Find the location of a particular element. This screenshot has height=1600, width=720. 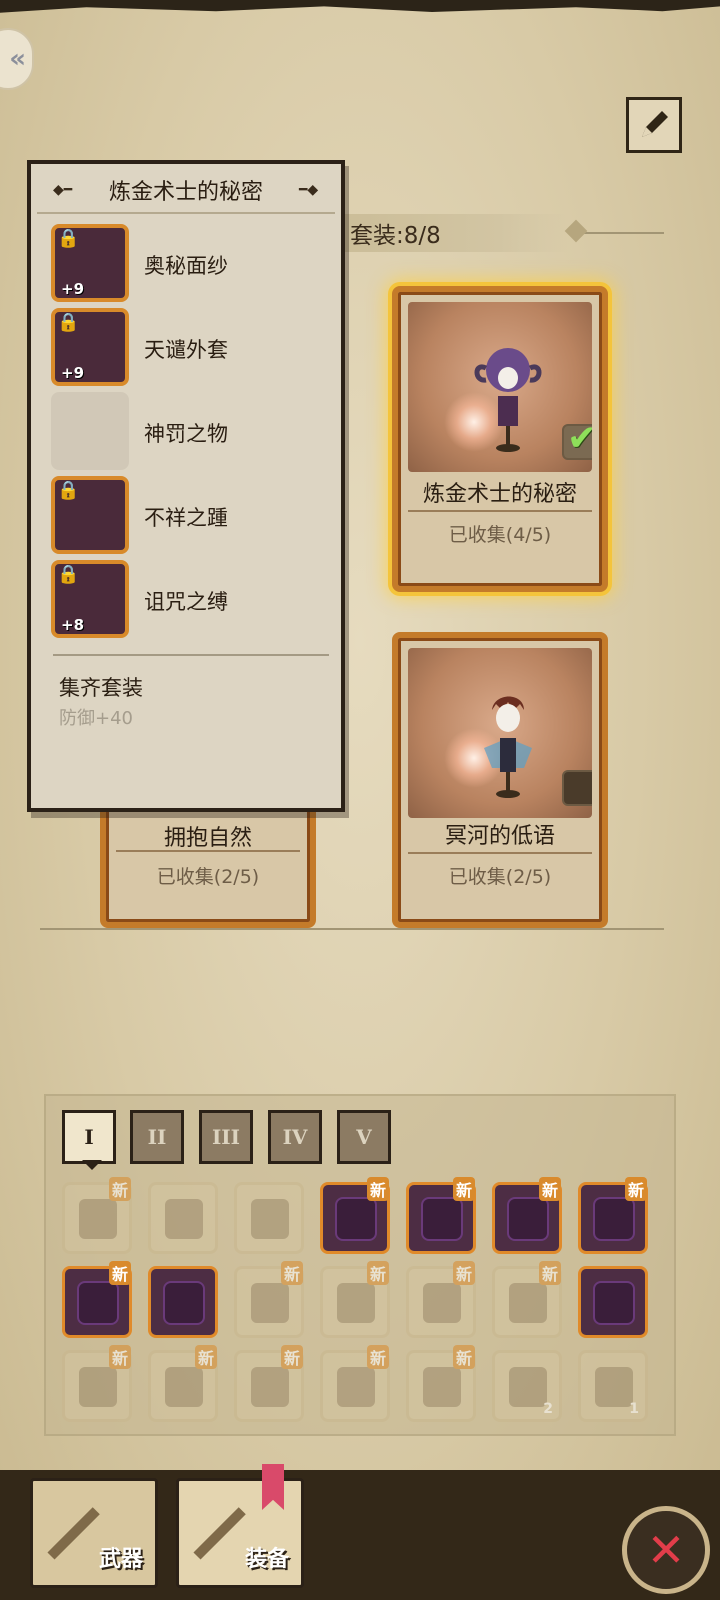

set-card-progress: 已收集(2/5) is located at coordinates (208, 877).